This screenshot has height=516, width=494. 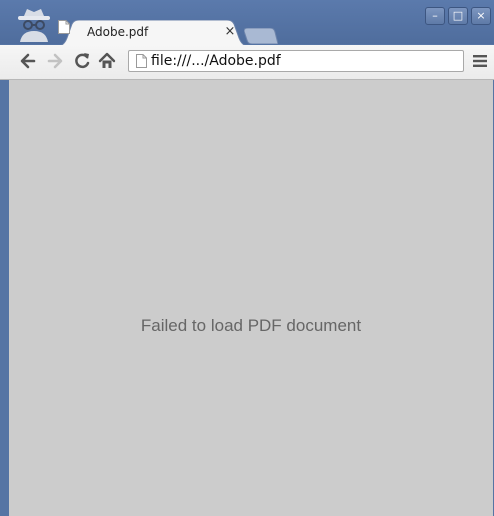 I want to click on reload-icon, so click(x=82, y=61).